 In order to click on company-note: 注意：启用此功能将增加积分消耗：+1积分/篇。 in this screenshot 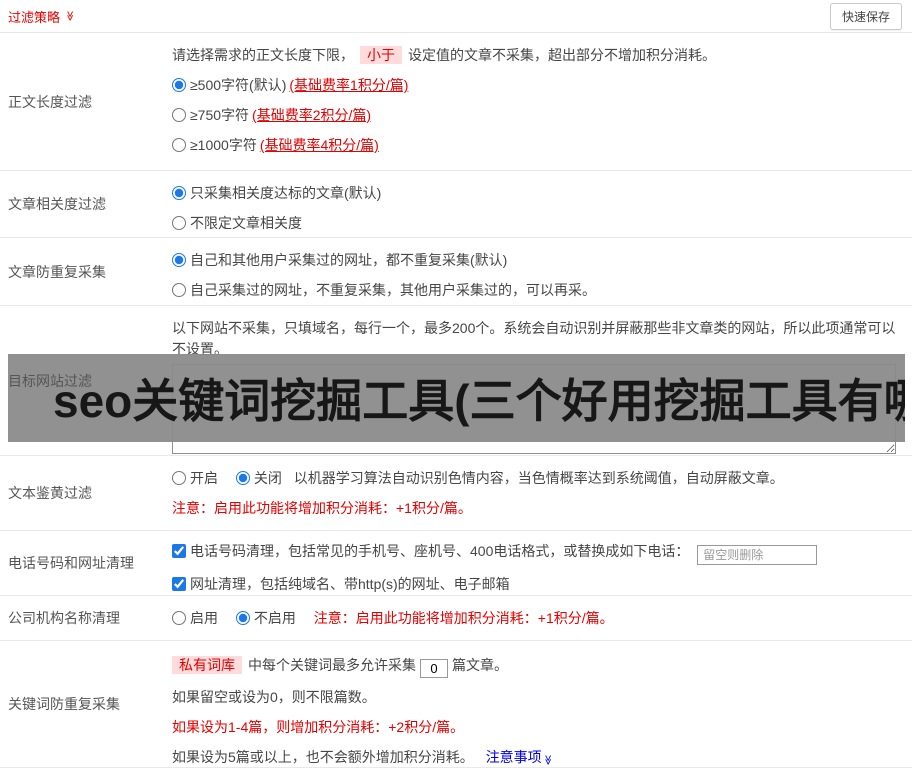, I will do `click(463, 618)`.